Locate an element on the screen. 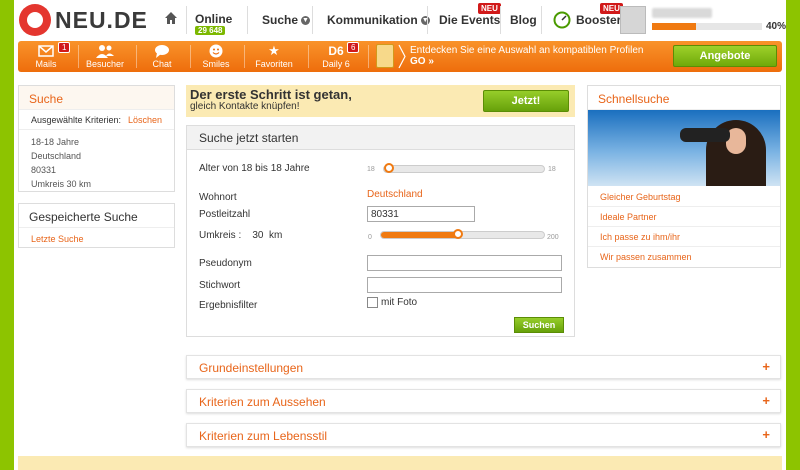 This screenshot has width=800, height=470. nav-kommunikation-label: Kommunikation is located at coordinates (372, 20).